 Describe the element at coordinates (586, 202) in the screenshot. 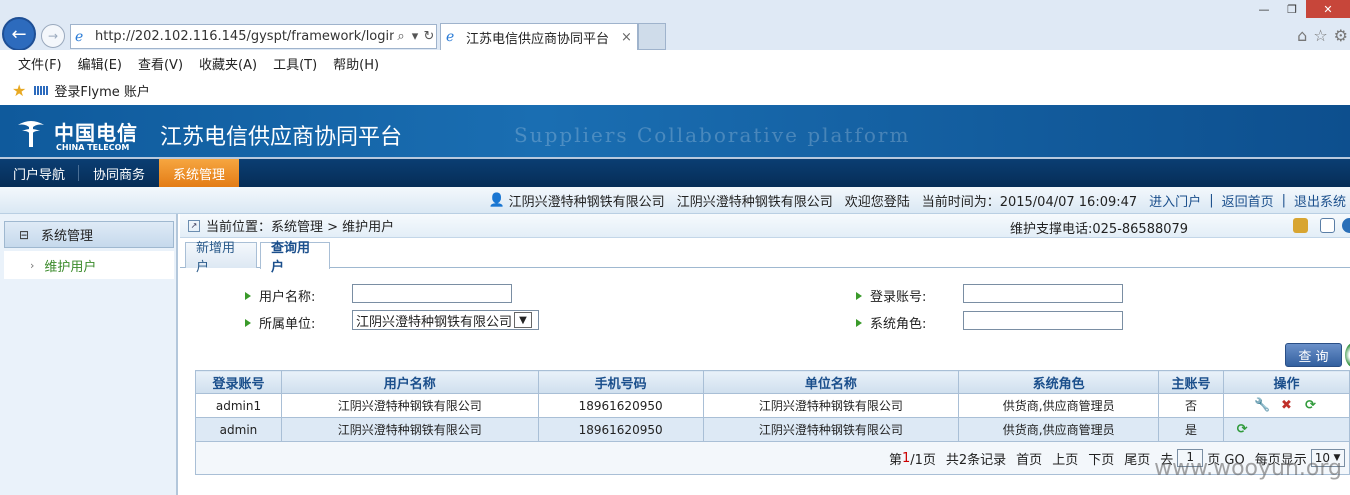

I see `company-name-1: 江阴兴澄特种钢铁有限公司` at that location.